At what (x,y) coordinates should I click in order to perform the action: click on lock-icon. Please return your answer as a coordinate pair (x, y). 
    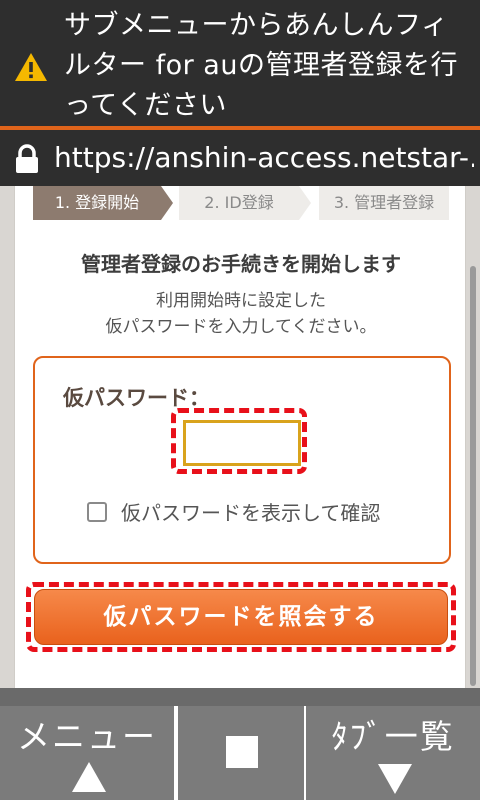
    Looking at the image, I should click on (27, 158).